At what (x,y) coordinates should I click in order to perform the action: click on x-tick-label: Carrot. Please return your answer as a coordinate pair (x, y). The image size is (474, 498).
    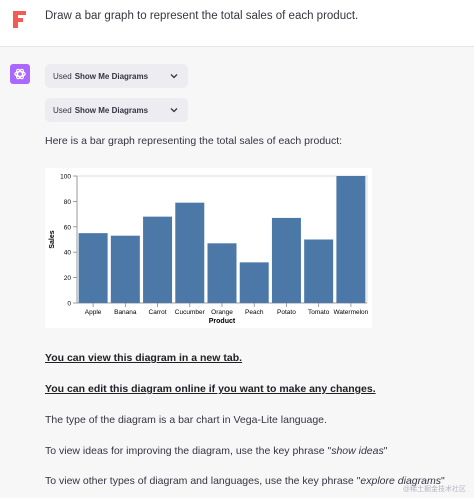
    Looking at the image, I should click on (158, 312).